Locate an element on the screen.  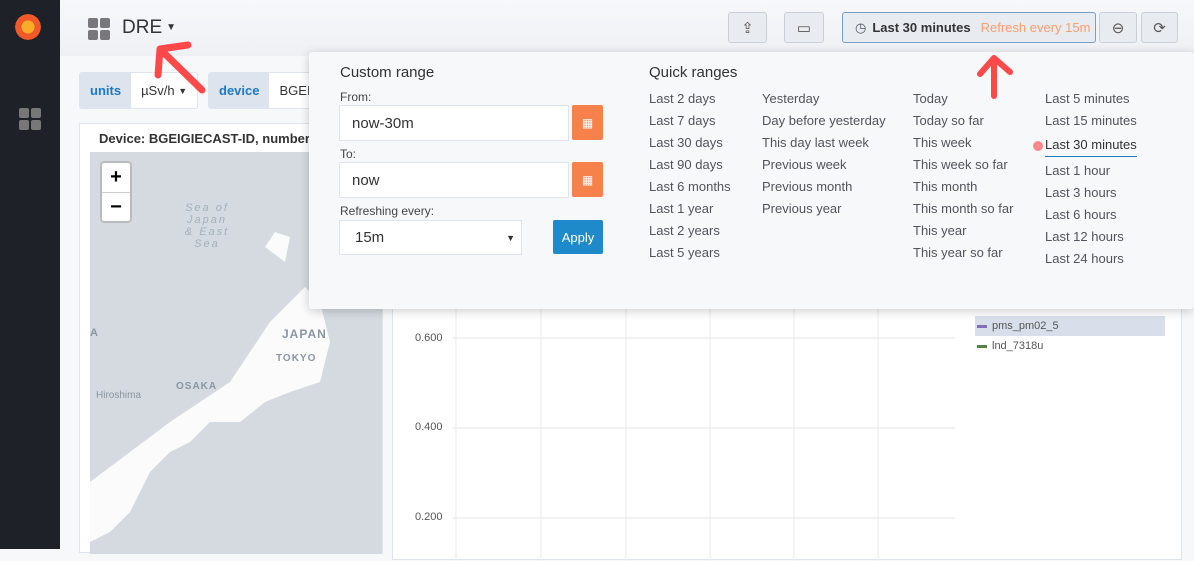
time-picker-button: ◷ Last 30 minutes Refresh every 15m is located at coordinates (969, 27).